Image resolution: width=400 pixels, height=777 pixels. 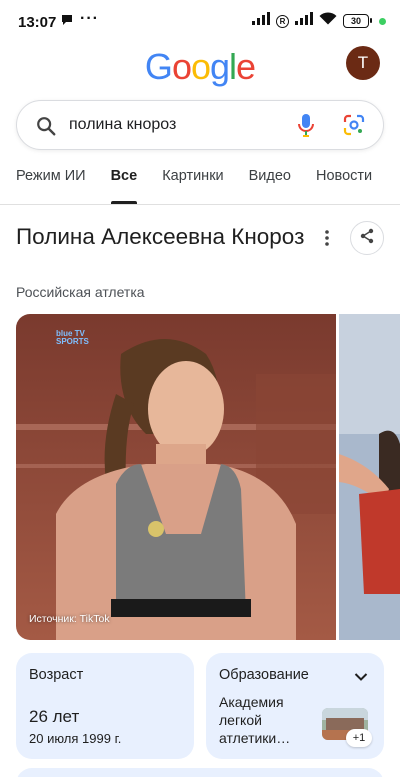 I want to click on message-bubble-icon, so click(x=67, y=22).